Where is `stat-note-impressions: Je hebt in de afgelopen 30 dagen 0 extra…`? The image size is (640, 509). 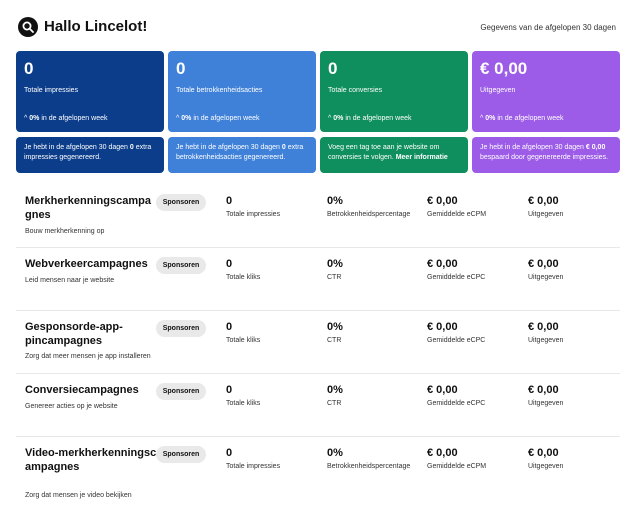 stat-note-impressions: Je hebt in de afgelopen 30 dagen 0 extra… is located at coordinates (90, 155).